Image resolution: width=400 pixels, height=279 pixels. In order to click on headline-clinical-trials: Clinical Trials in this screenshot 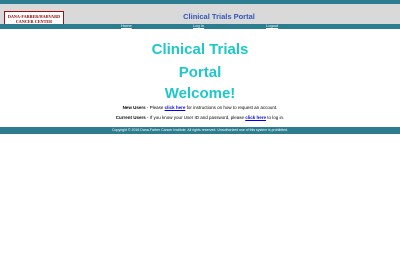, I will do `click(200, 49)`.